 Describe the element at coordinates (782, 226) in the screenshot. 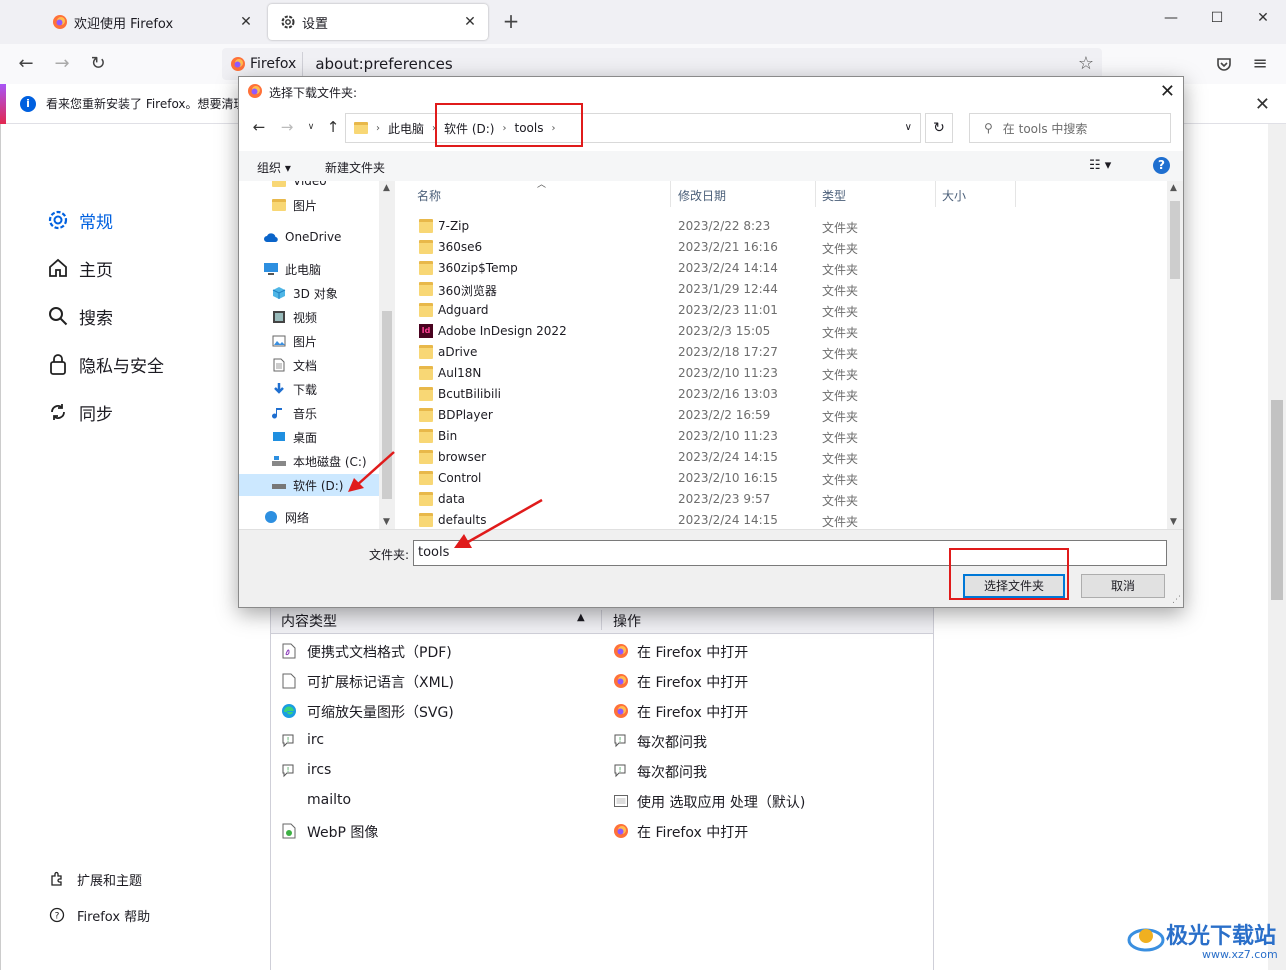

I see `file-row: 7-Zip 2023/2/22 8:23 文件夹` at that location.